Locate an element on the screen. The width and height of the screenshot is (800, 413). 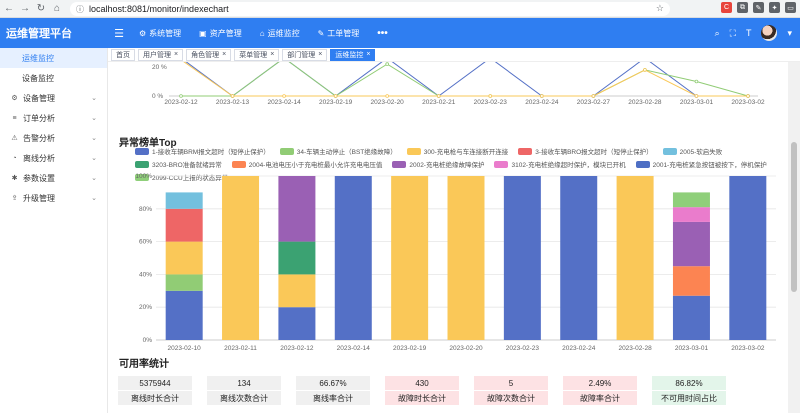
tab-label: 菜单管理 is located at coordinates (253, 55).